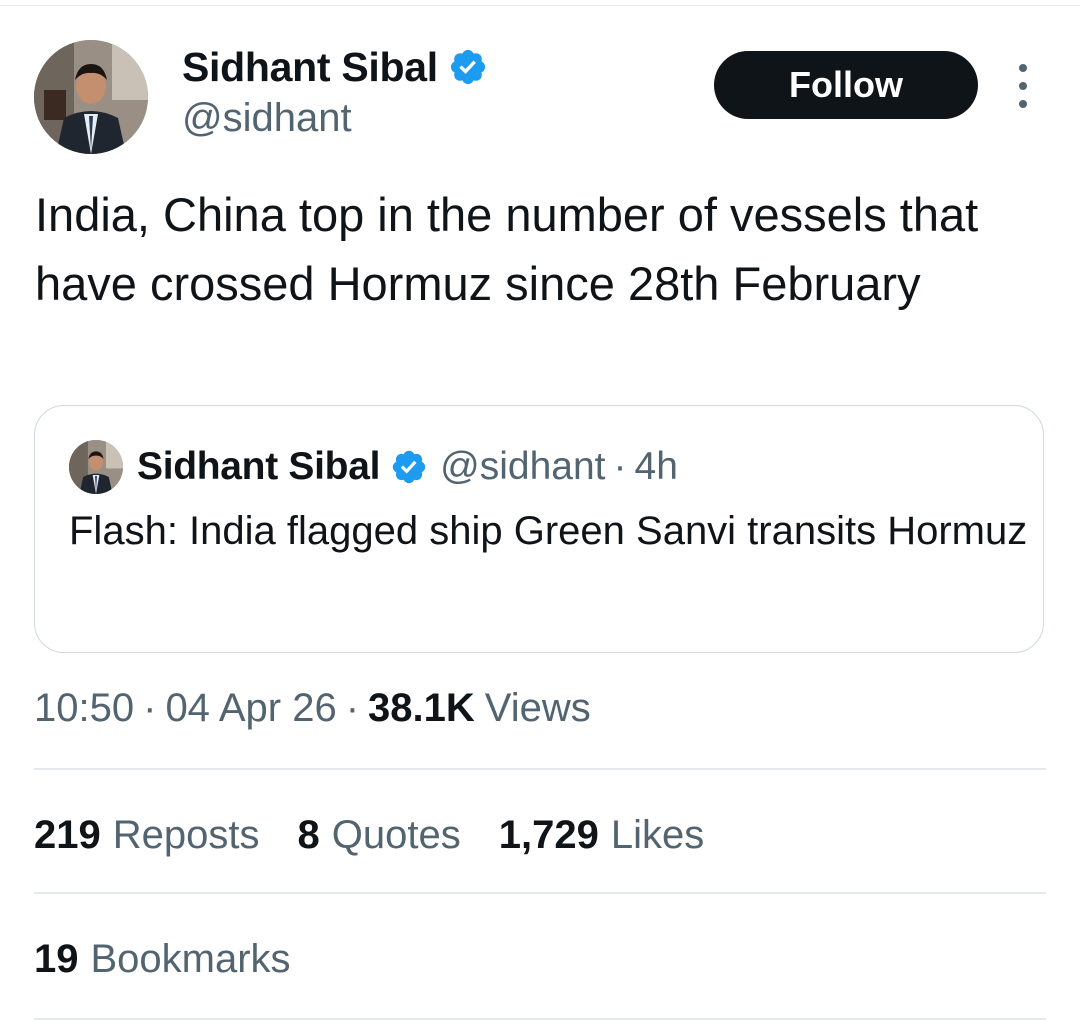 The width and height of the screenshot is (1080, 1024). Describe the element at coordinates (523, 466) in the screenshot. I see `quoted-author-handle: @sidhant` at that location.